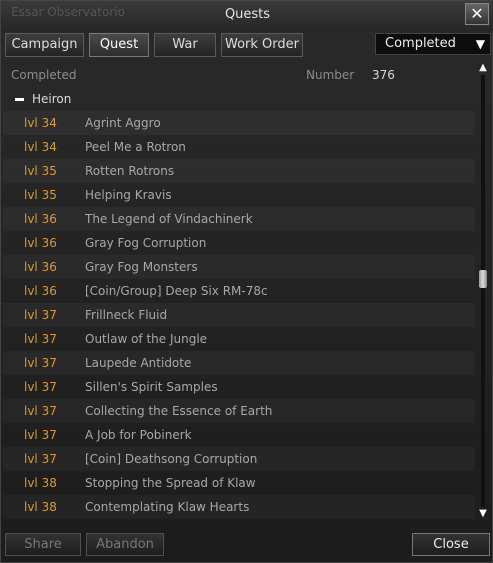  What do you see at coordinates (146, 243) in the screenshot?
I see `quest-name: Gray Fog Corruption` at bounding box center [146, 243].